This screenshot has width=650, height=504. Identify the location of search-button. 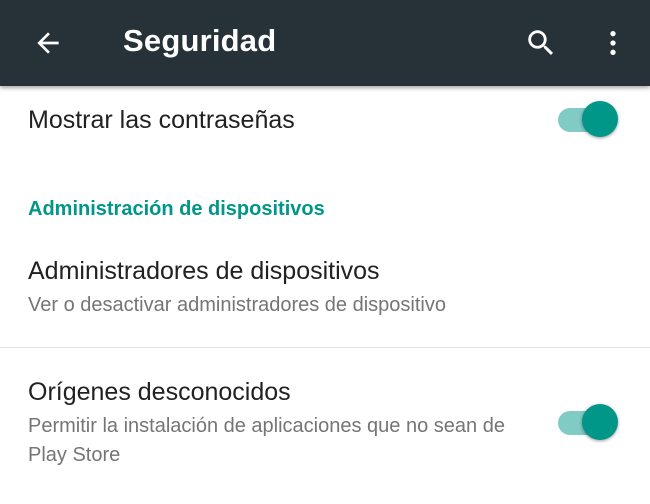
(541, 43).